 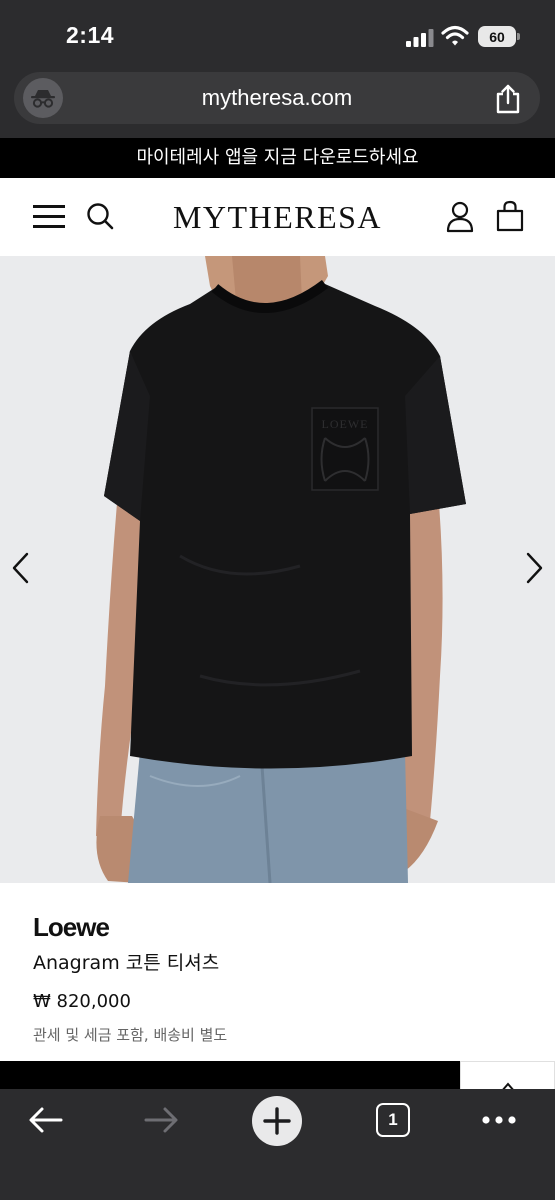 I want to click on account-icon, so click(x=460, y=217).